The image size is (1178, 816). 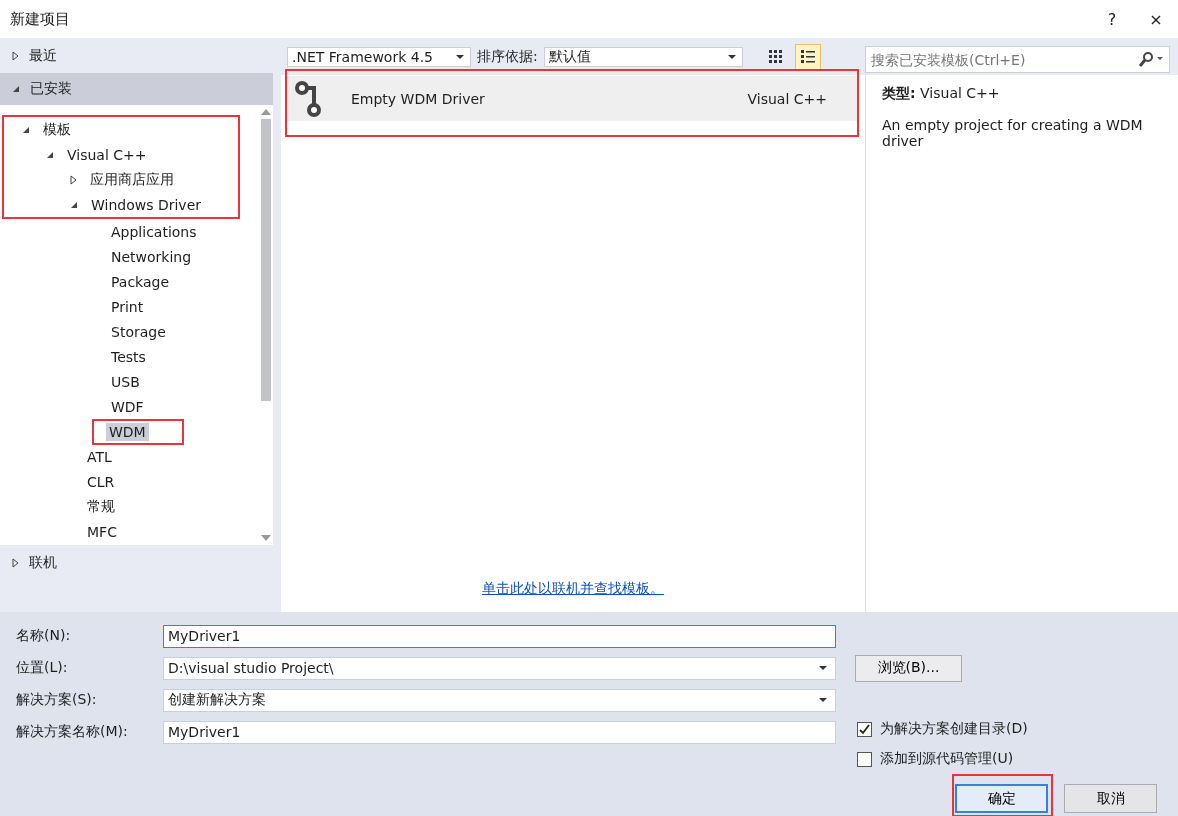 I want to click on sidebar-section: 联机, so click(x=136, y=563).